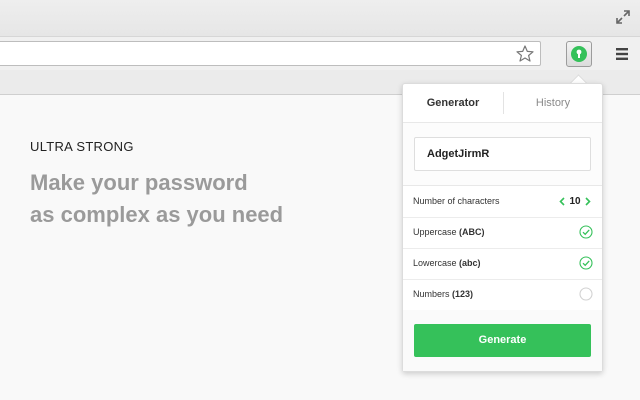  I want to click on generated-password-field: AdgetJirmR, so click(502, 154).